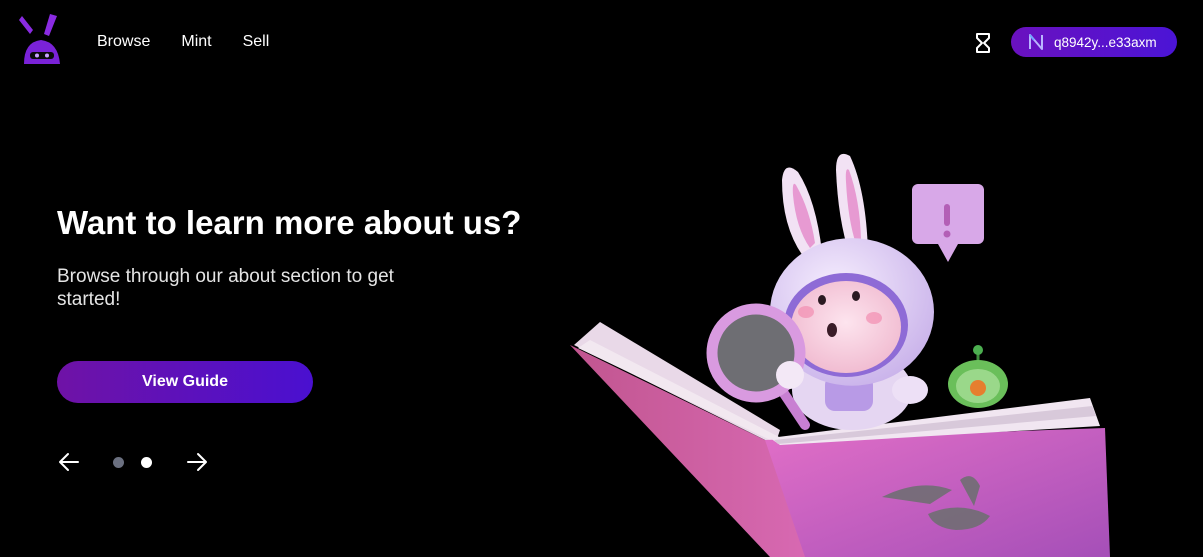 The height and width of the screenshot is (557, 1203). Describe the element at coordinates (41, 40) in the screenshot. I see `bunny-logo-icon` at that location.